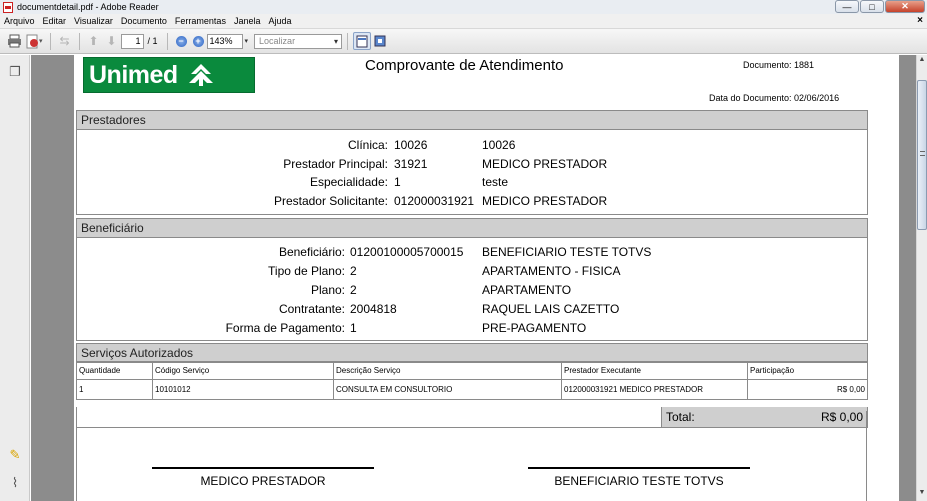 The height and width of the screenshot is (501, 927). Describe the element at coordinates (920, 20) in the screenshot. I see `close-document-icon: ×` at that location.